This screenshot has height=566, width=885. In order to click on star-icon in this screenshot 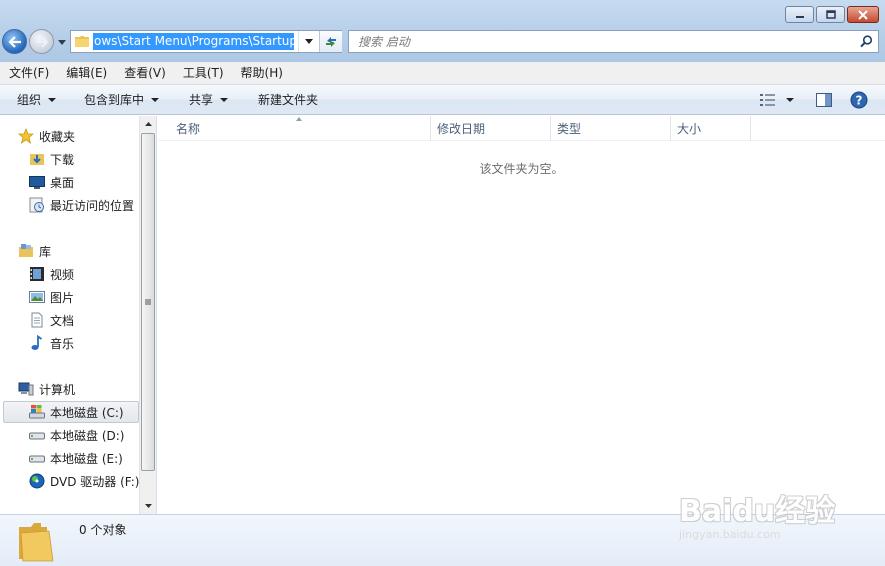, I will do `click(26, 136)`.